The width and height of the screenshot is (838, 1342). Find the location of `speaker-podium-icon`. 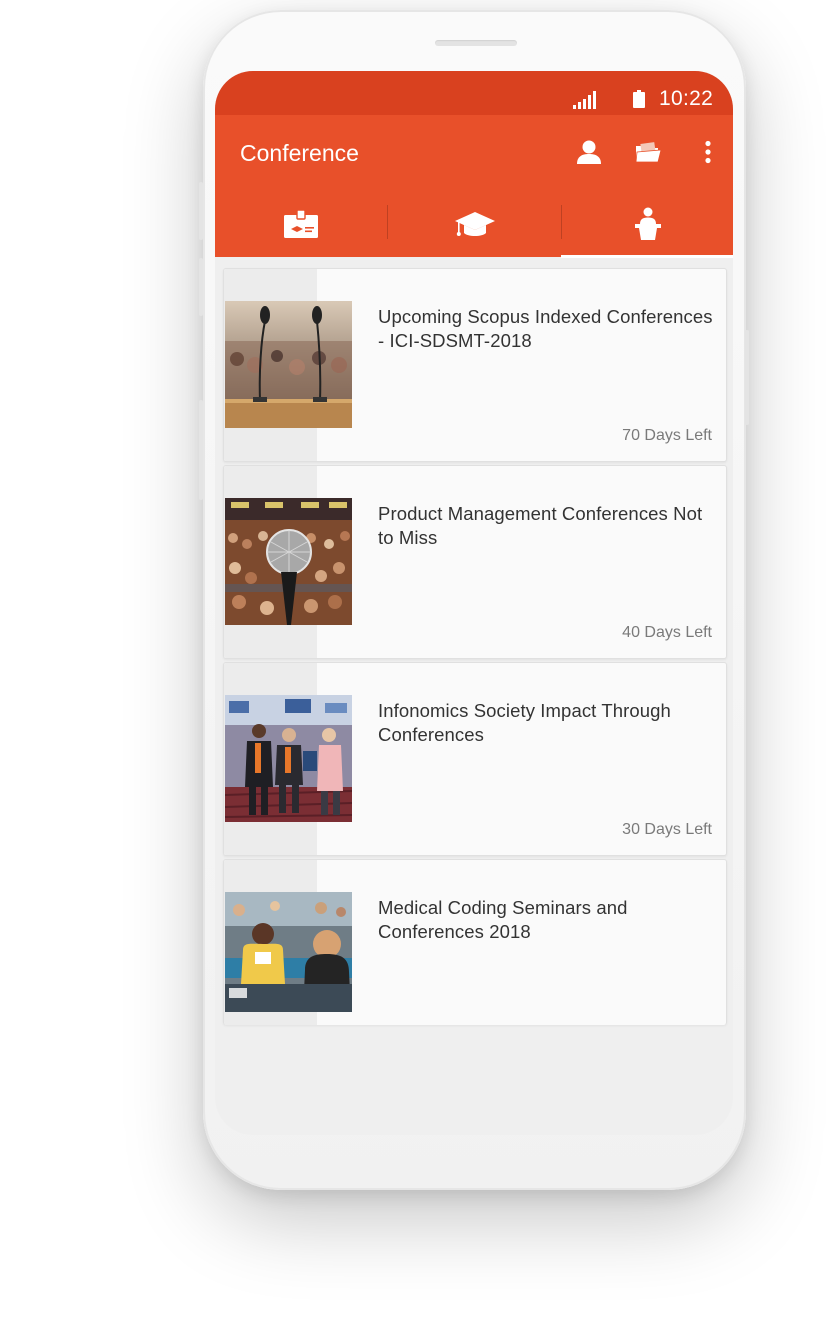

speaker-podium-icon is located at coordinates (647, 223).